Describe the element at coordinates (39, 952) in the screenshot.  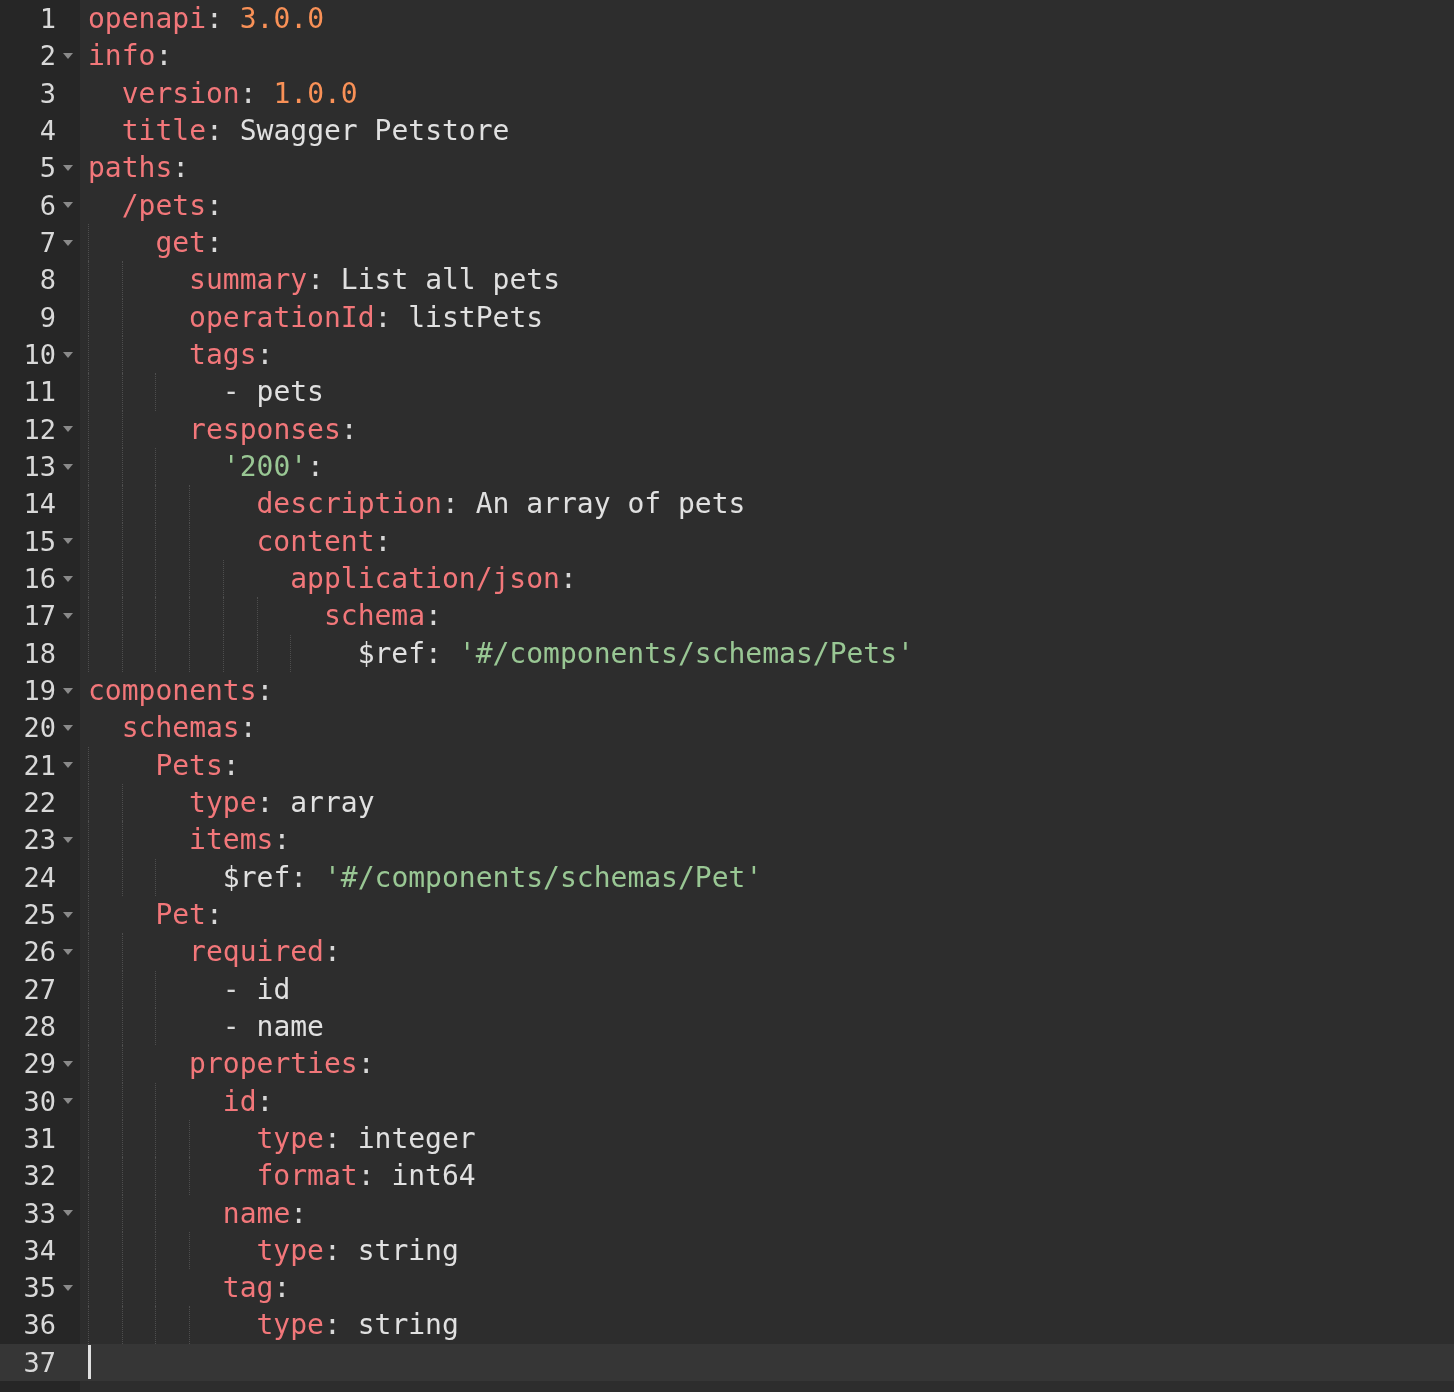
I see `line-number: 26` at that location.